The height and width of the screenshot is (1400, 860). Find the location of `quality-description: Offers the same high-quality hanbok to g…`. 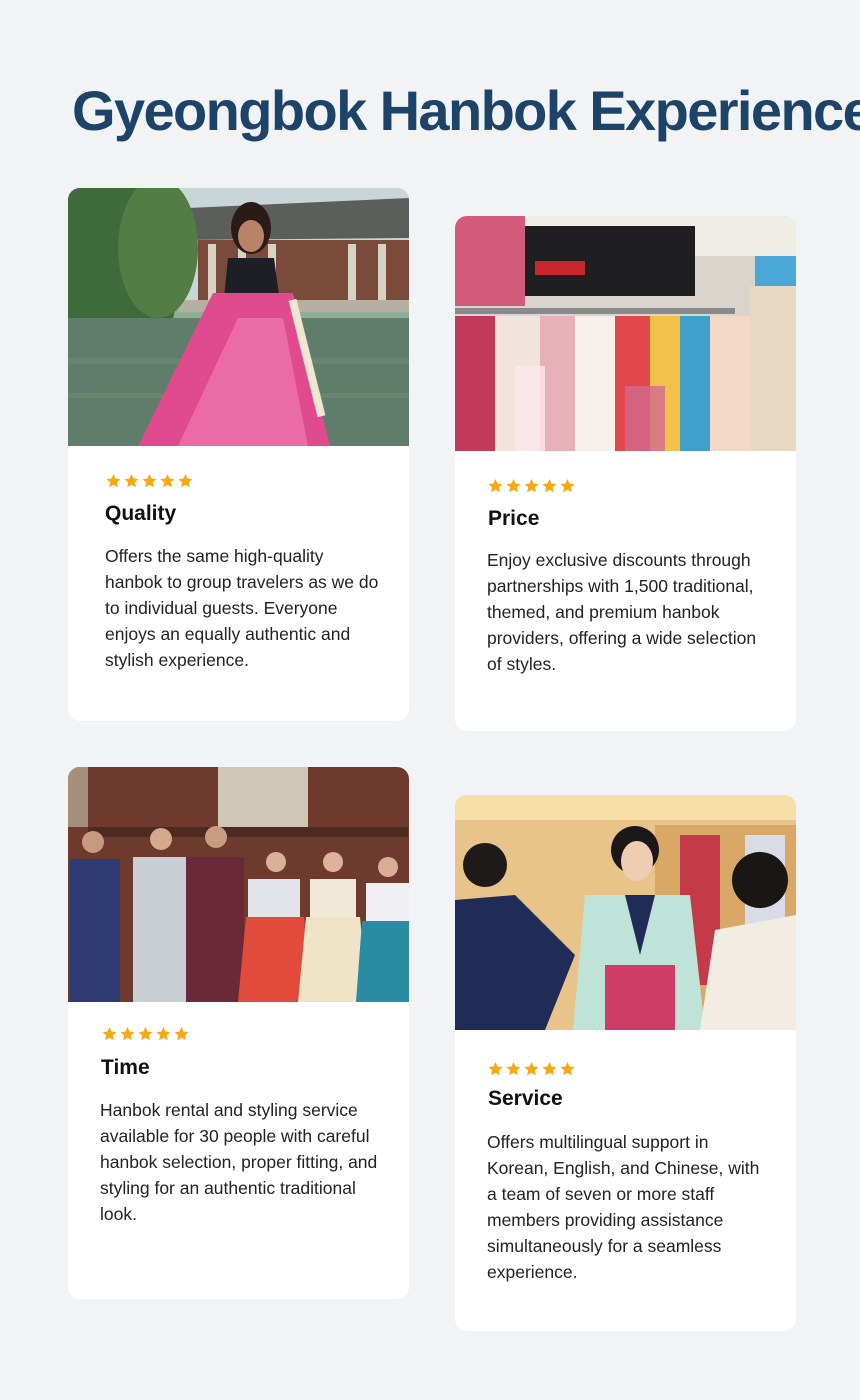

quality-description: Offers the same high-quality hanbok to g… is located at coordinates (242, 608).